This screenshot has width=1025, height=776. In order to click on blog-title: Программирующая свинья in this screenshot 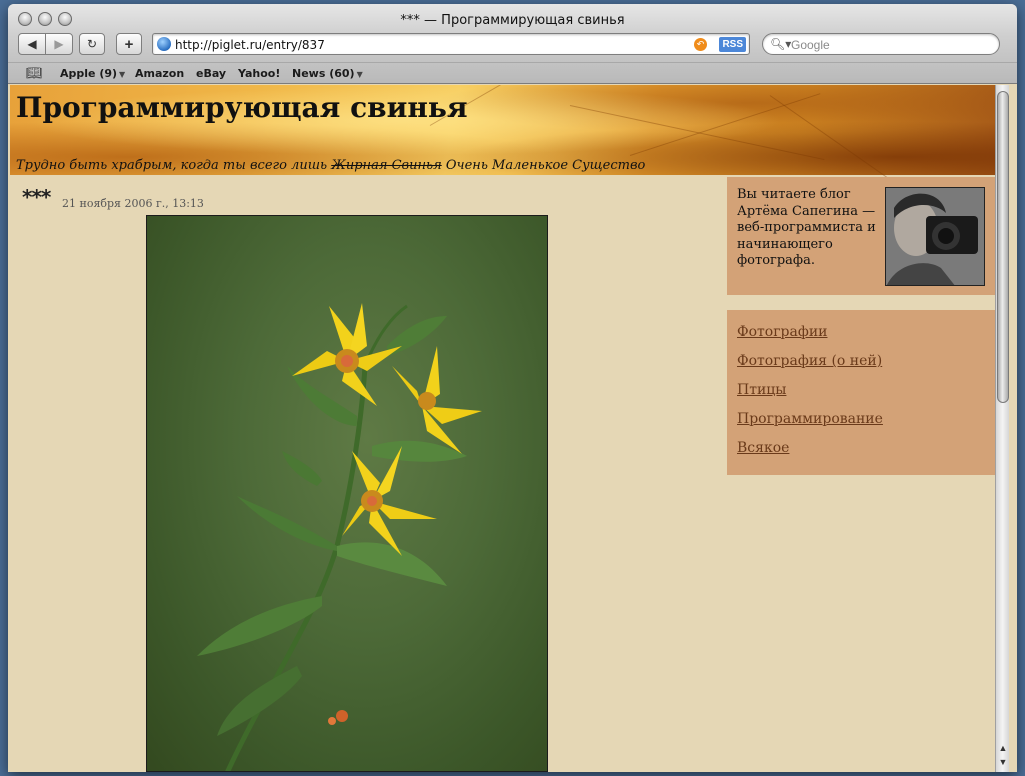, I will do `click(242, 107)`.